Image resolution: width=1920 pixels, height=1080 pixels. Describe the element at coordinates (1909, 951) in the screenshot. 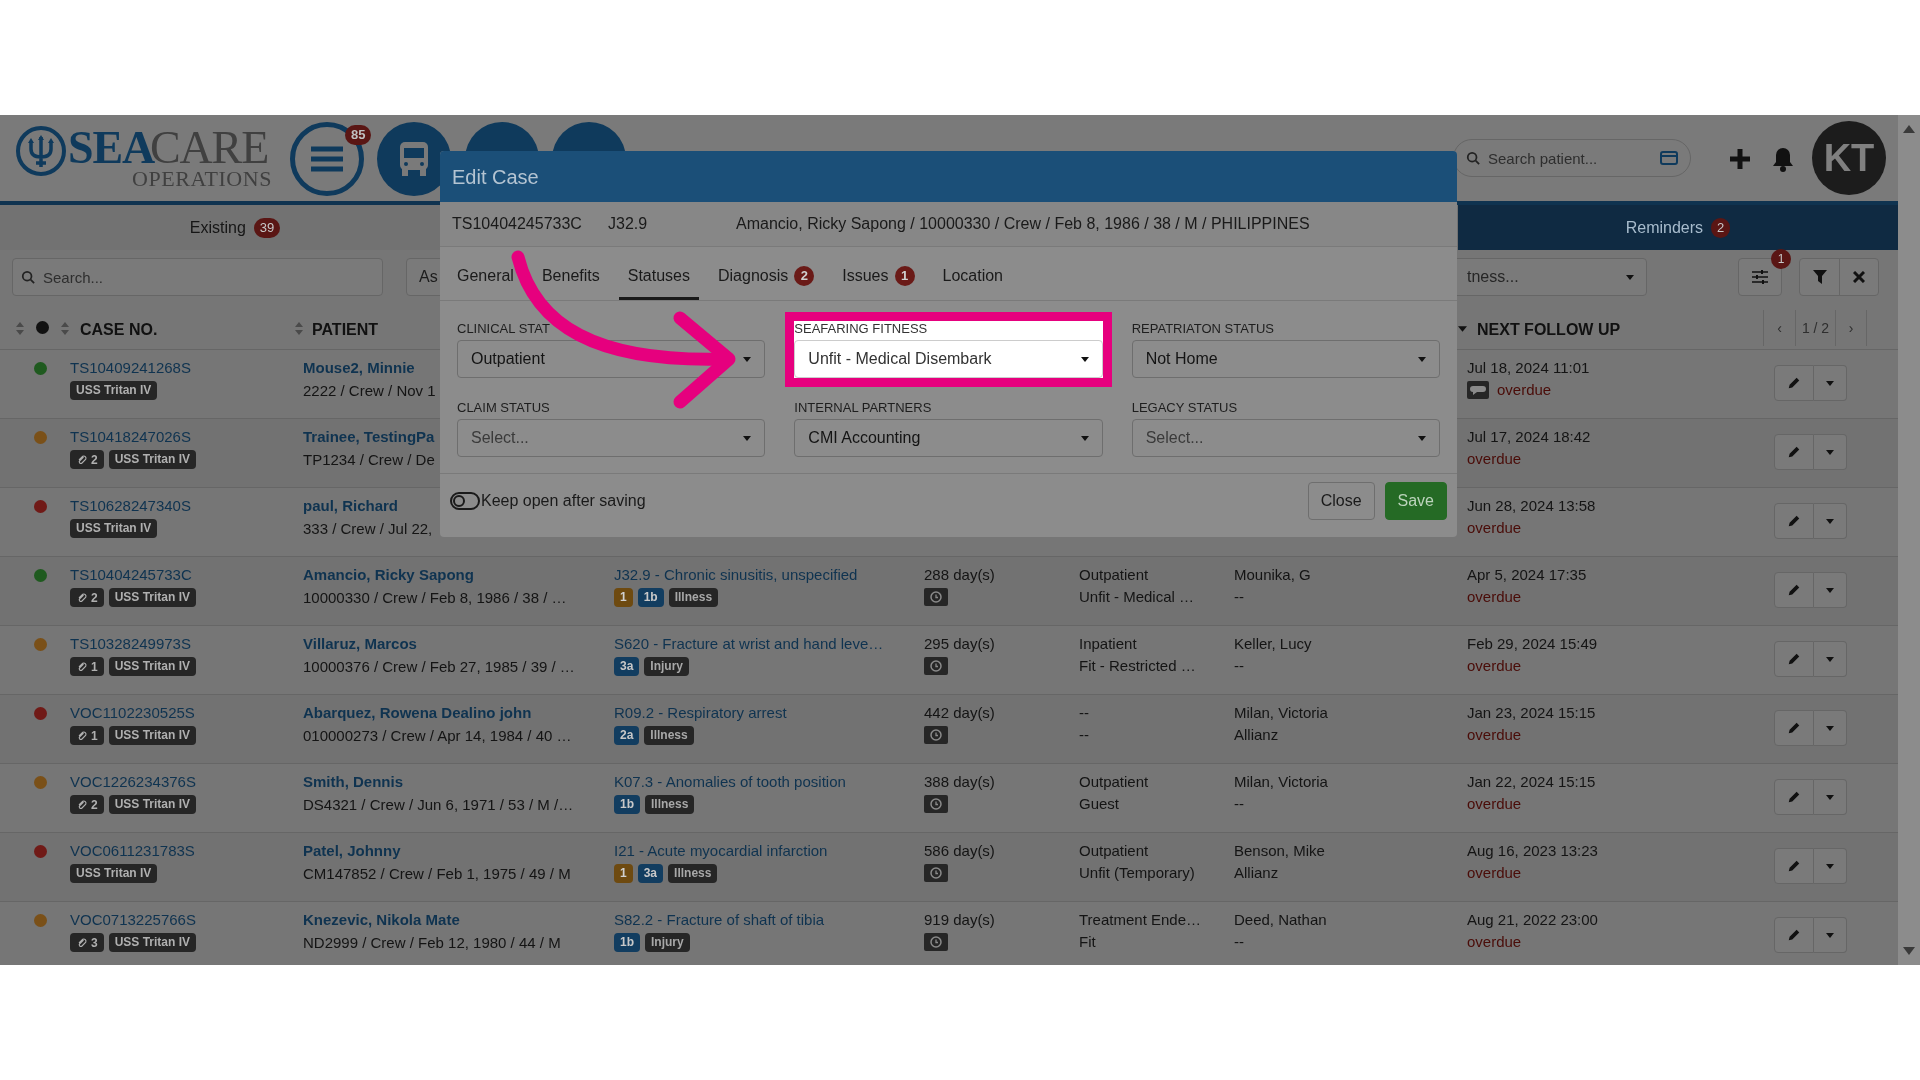

I see `scroll-down-icon` at that location.